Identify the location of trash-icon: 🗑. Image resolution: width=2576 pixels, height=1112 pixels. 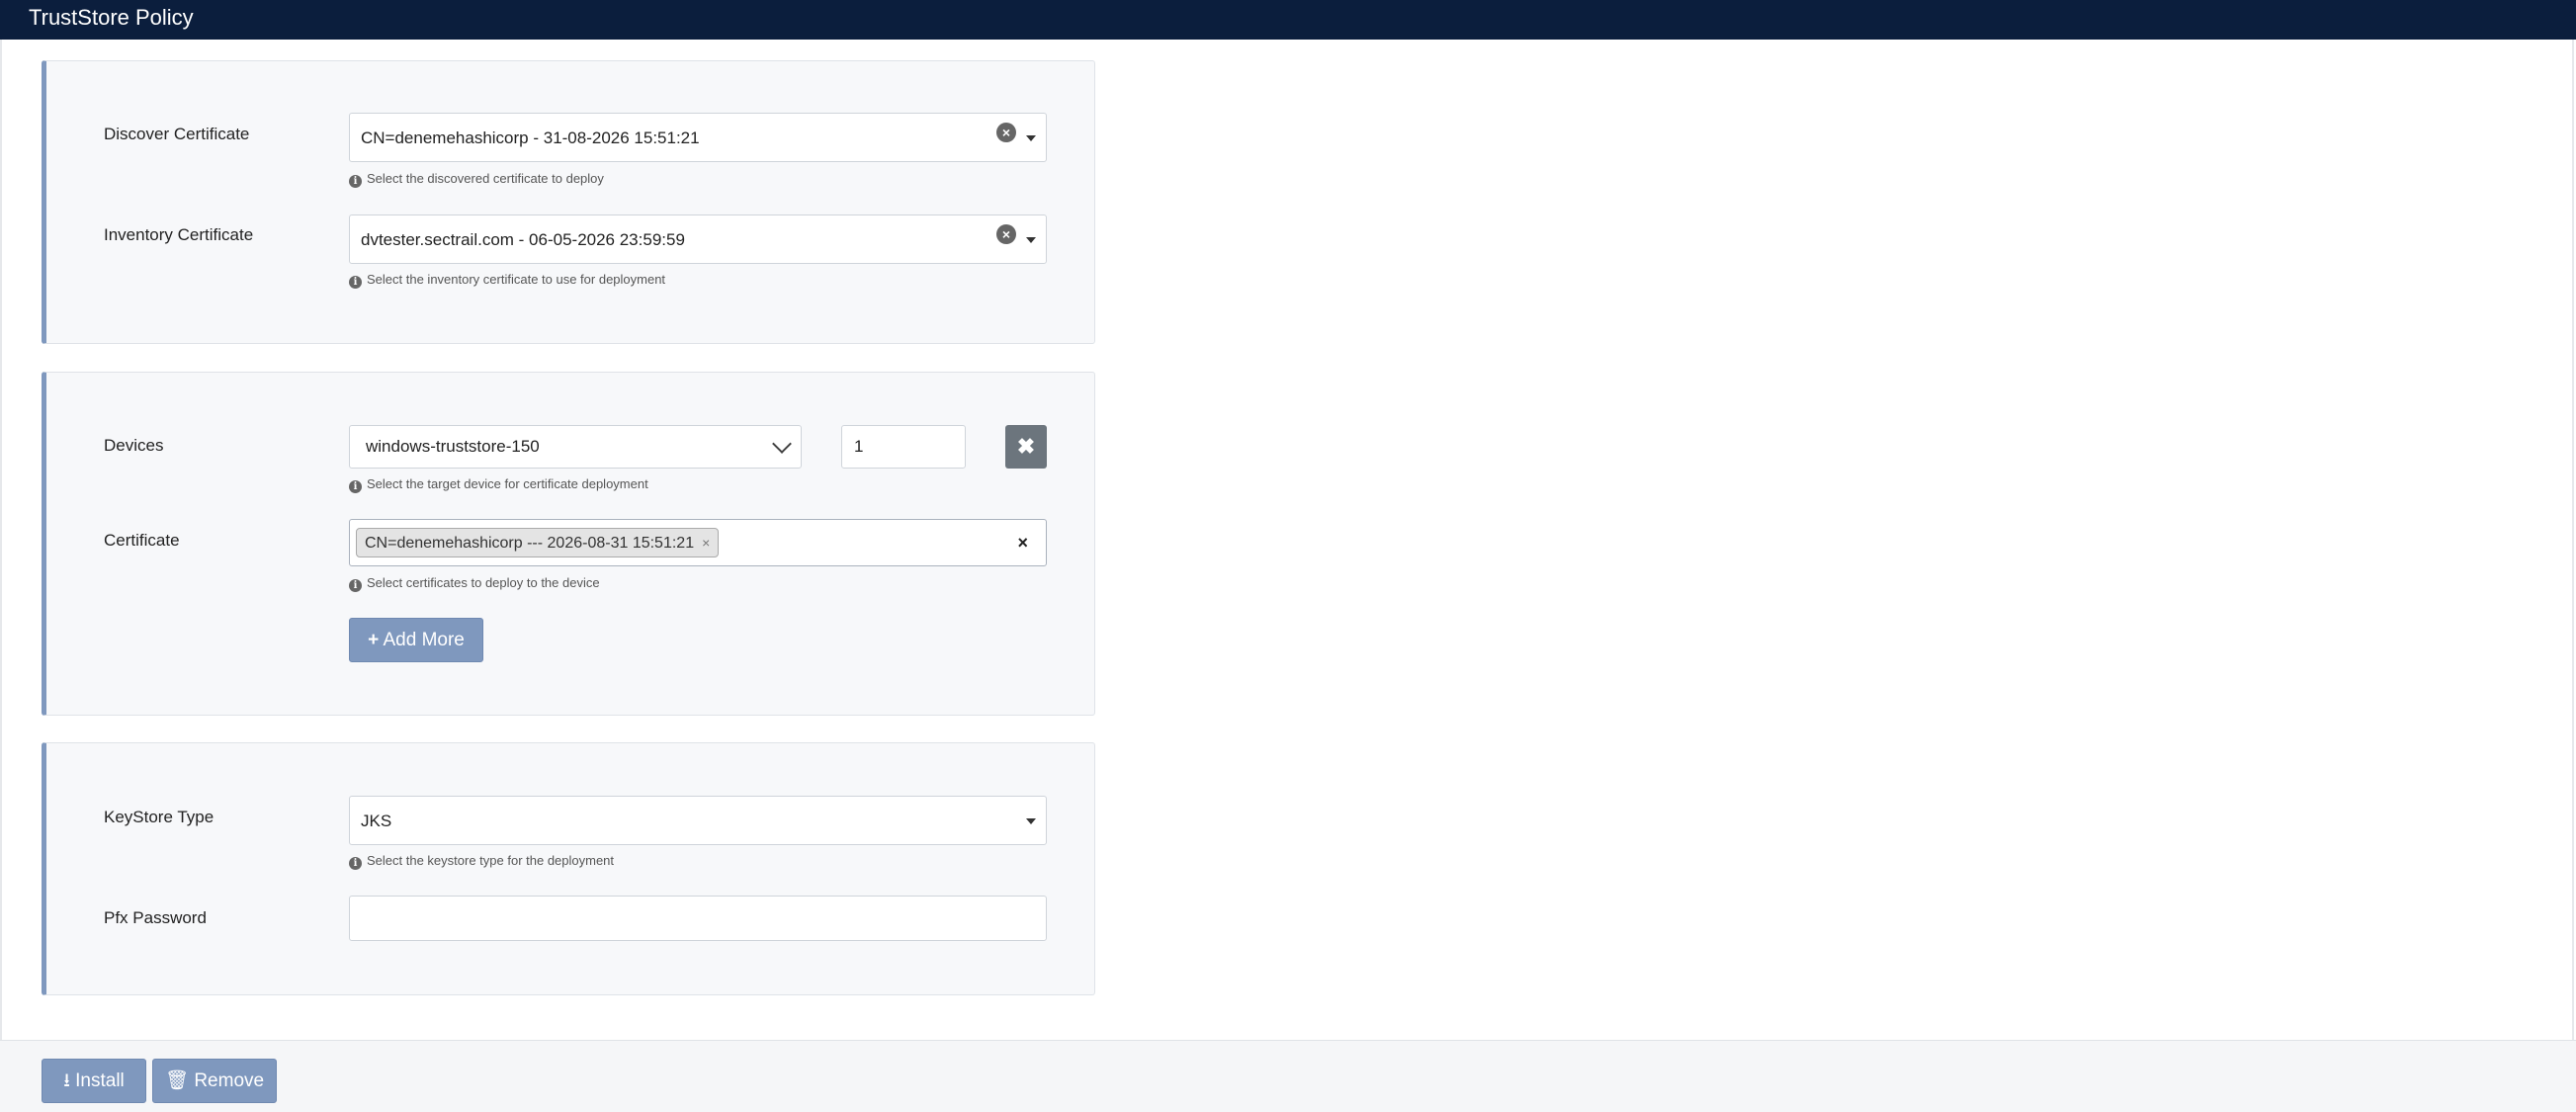
(177, 1080).